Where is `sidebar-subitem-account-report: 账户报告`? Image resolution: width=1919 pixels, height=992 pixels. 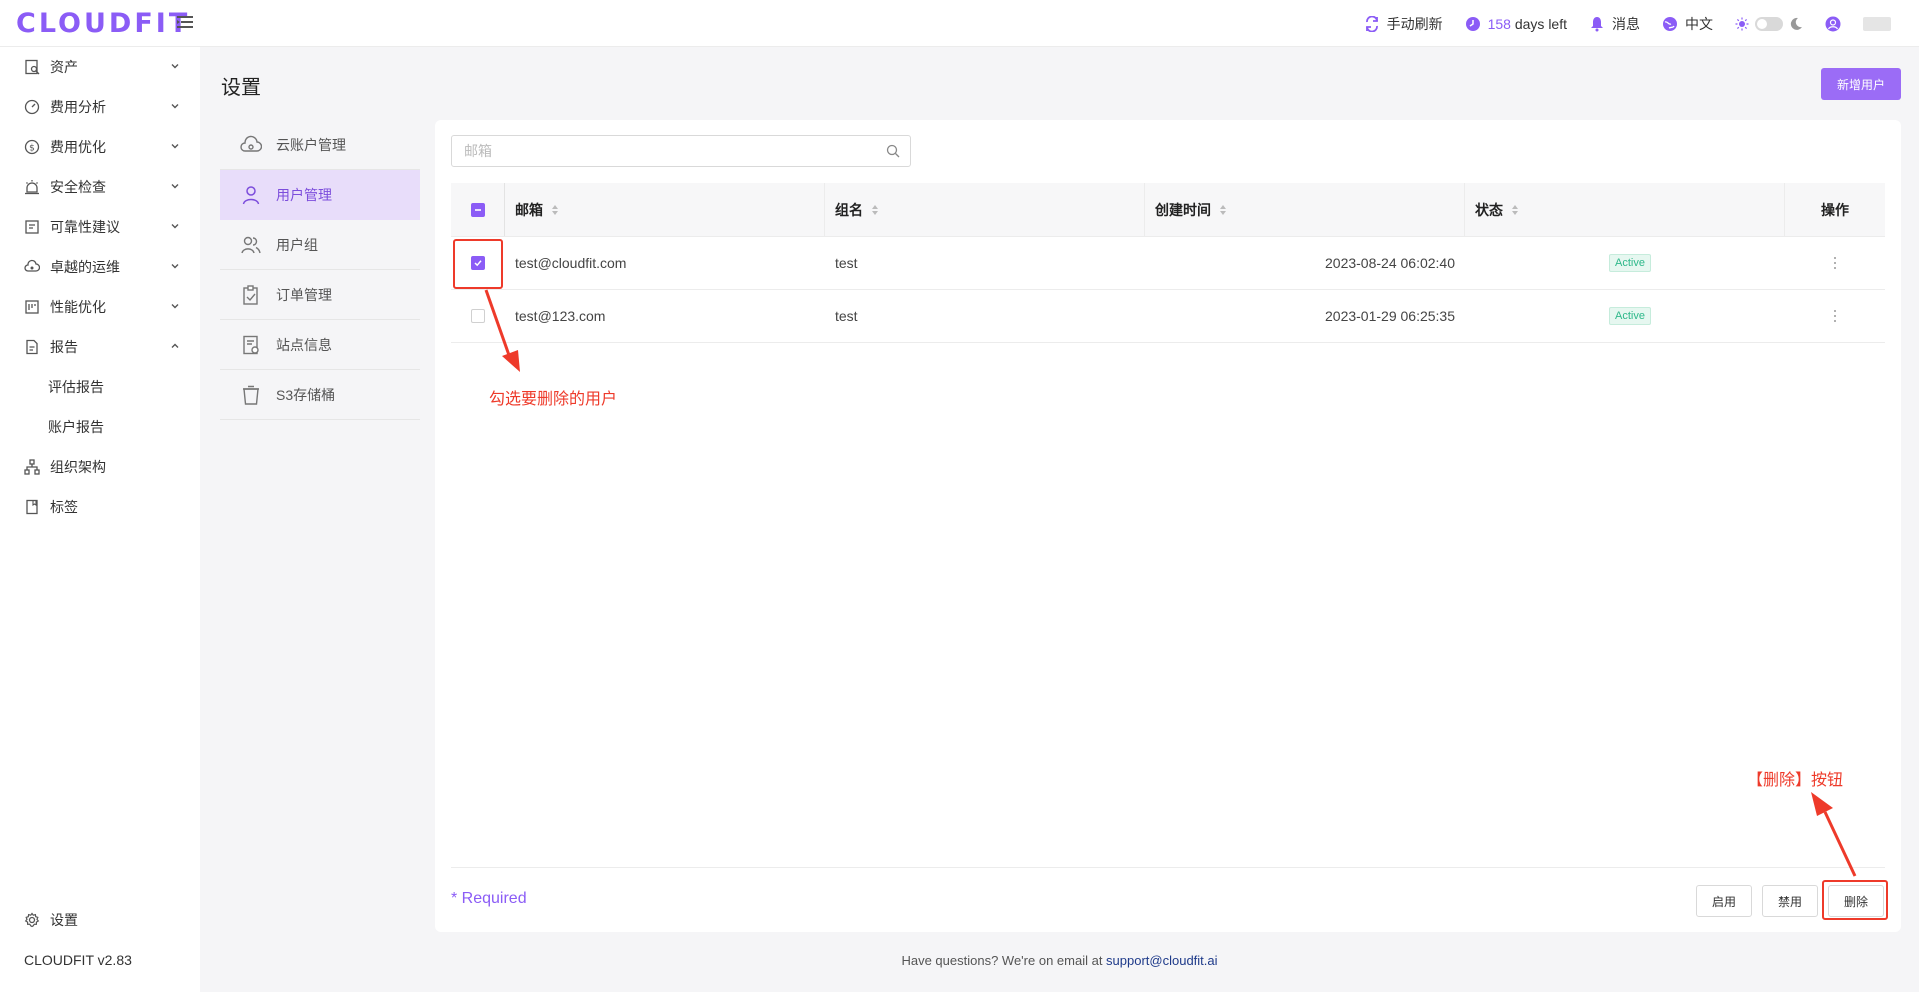
sidebar-subitem-account-report: 账户报告 is located at coordinates (100, 427).